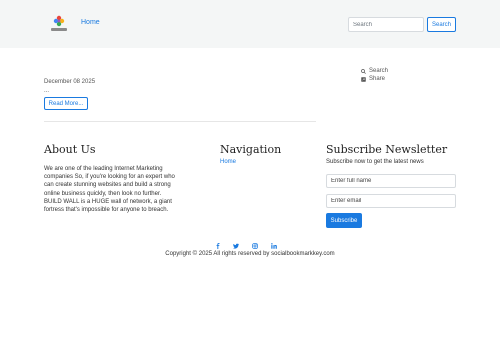  Describe the element at coordinates (391, 181) in the screenshot. I see `newsletter-name-input` at that location.